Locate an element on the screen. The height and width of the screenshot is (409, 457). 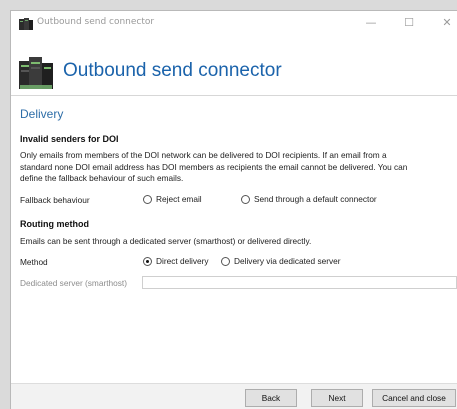
default-connector-radio: Send through a default connector is located at coordinates (309, 199).